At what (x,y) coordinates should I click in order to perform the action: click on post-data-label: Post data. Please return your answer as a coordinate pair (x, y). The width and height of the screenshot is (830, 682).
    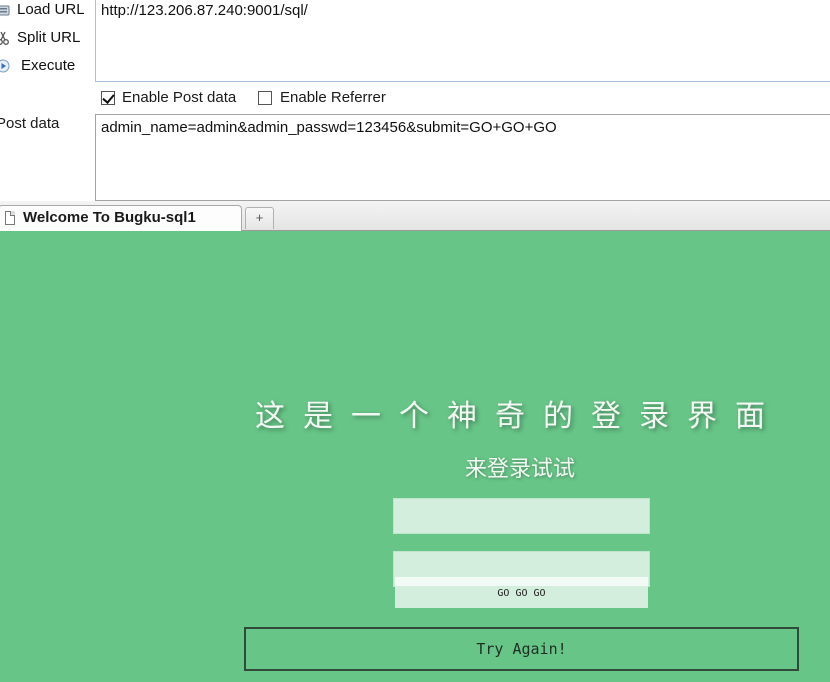
    Looking at the image, I should click on (30, 123).